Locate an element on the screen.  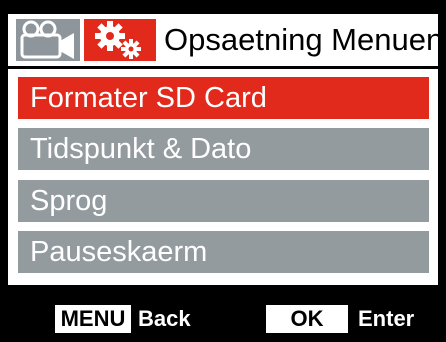
header-bar: Opsaetning Menuen is located at coordinates (225, 40).